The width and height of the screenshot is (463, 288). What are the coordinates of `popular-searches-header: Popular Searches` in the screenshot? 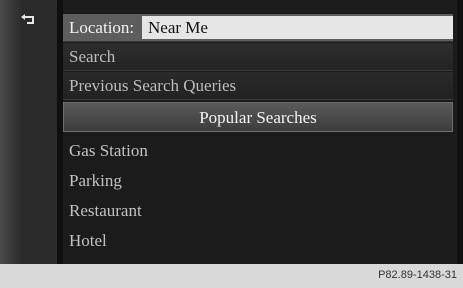 It's located at (258, 117).